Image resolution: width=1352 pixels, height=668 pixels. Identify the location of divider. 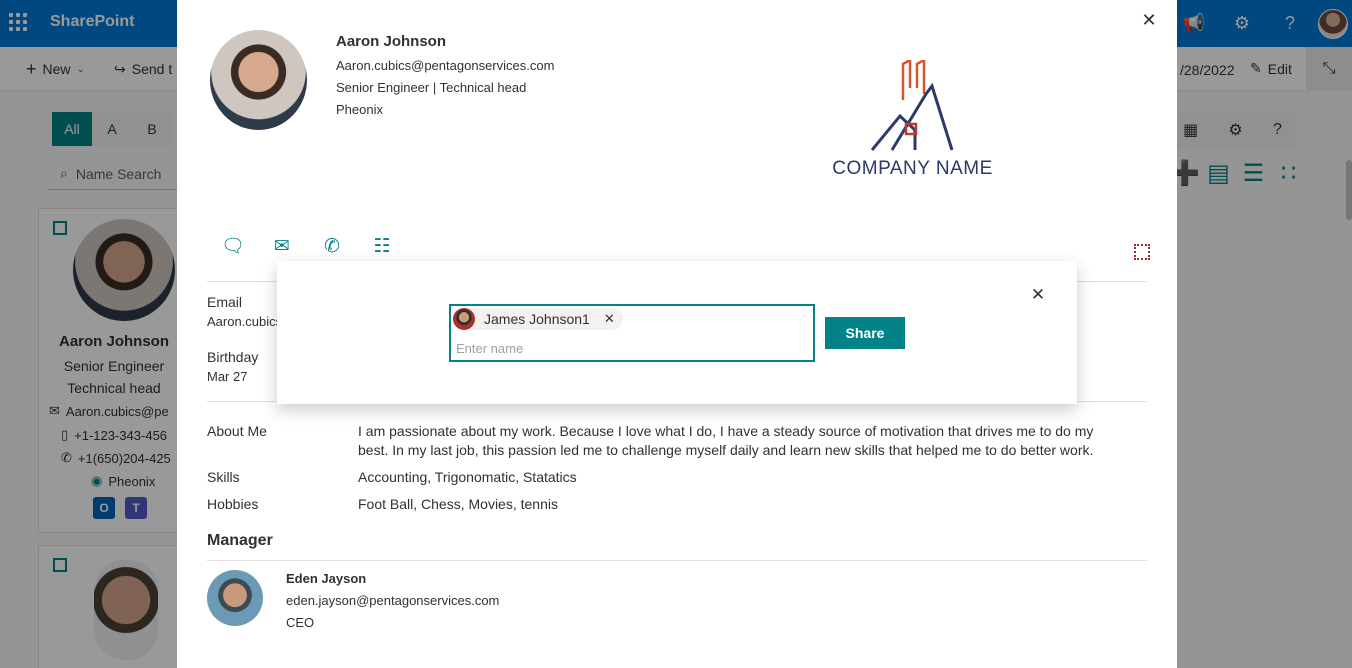
(677, 560).